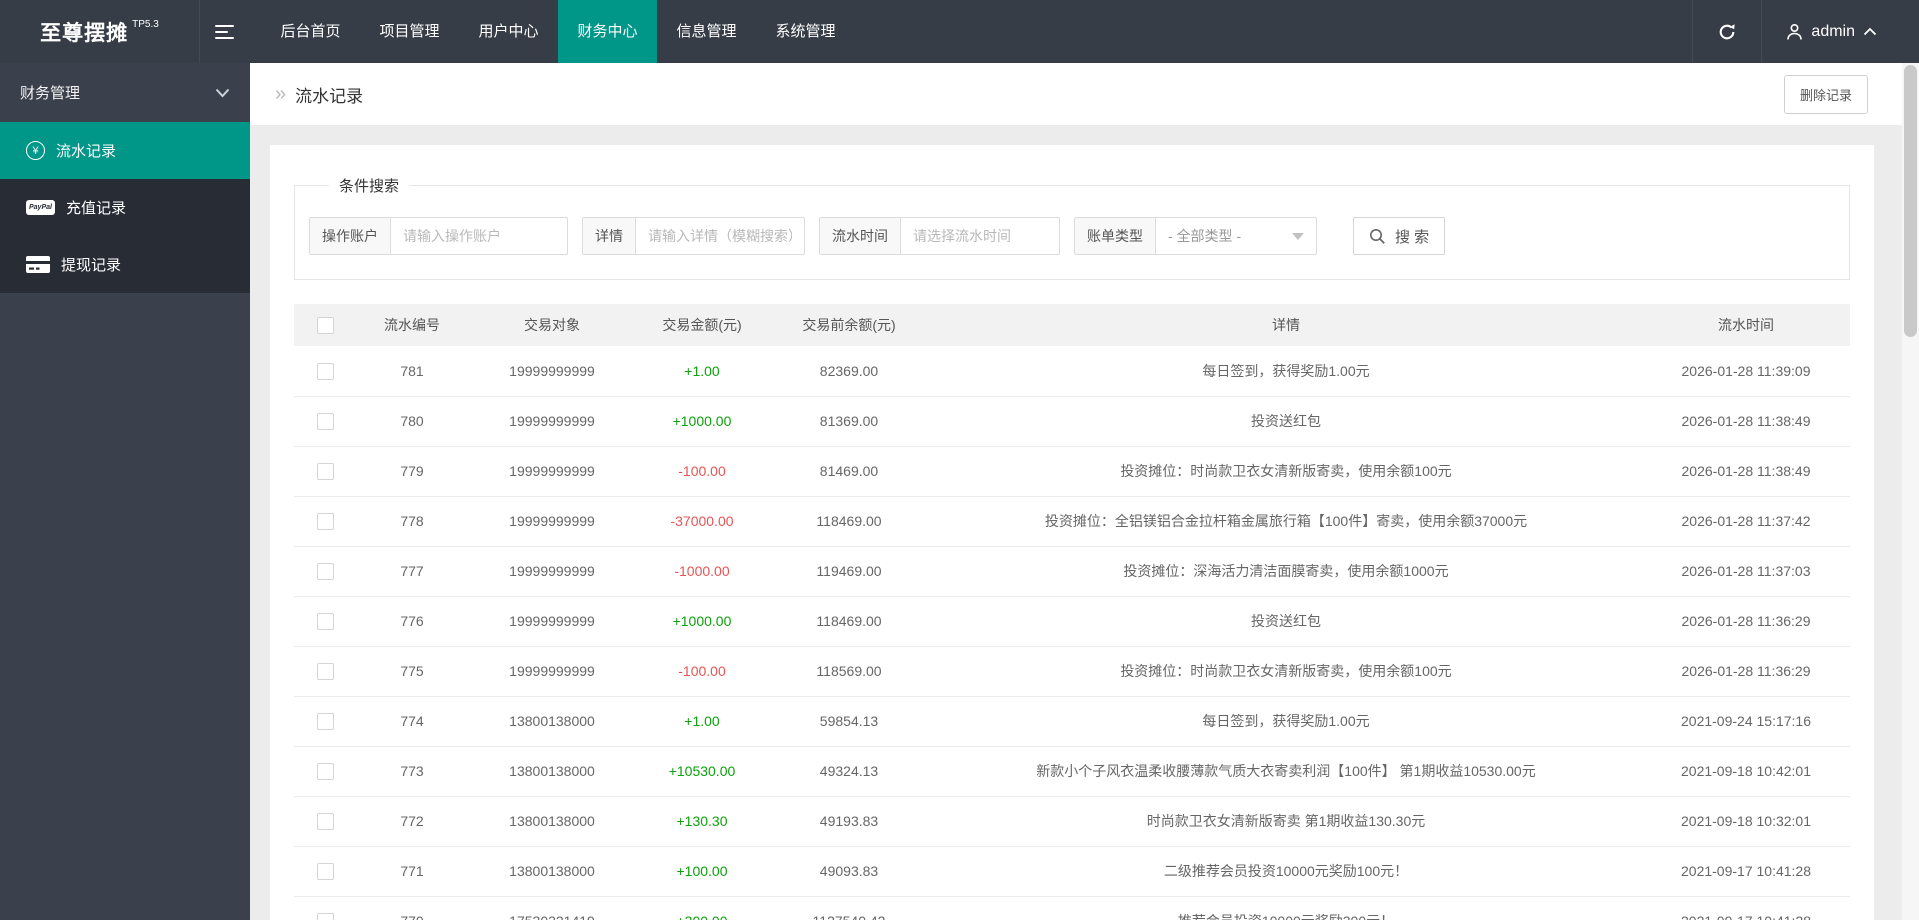 This screenshot has height=920, width=1919. Describe the element at coordinates (849, 721) in the screenshot. I see `balance-before-cell: 59854.13` at that location.